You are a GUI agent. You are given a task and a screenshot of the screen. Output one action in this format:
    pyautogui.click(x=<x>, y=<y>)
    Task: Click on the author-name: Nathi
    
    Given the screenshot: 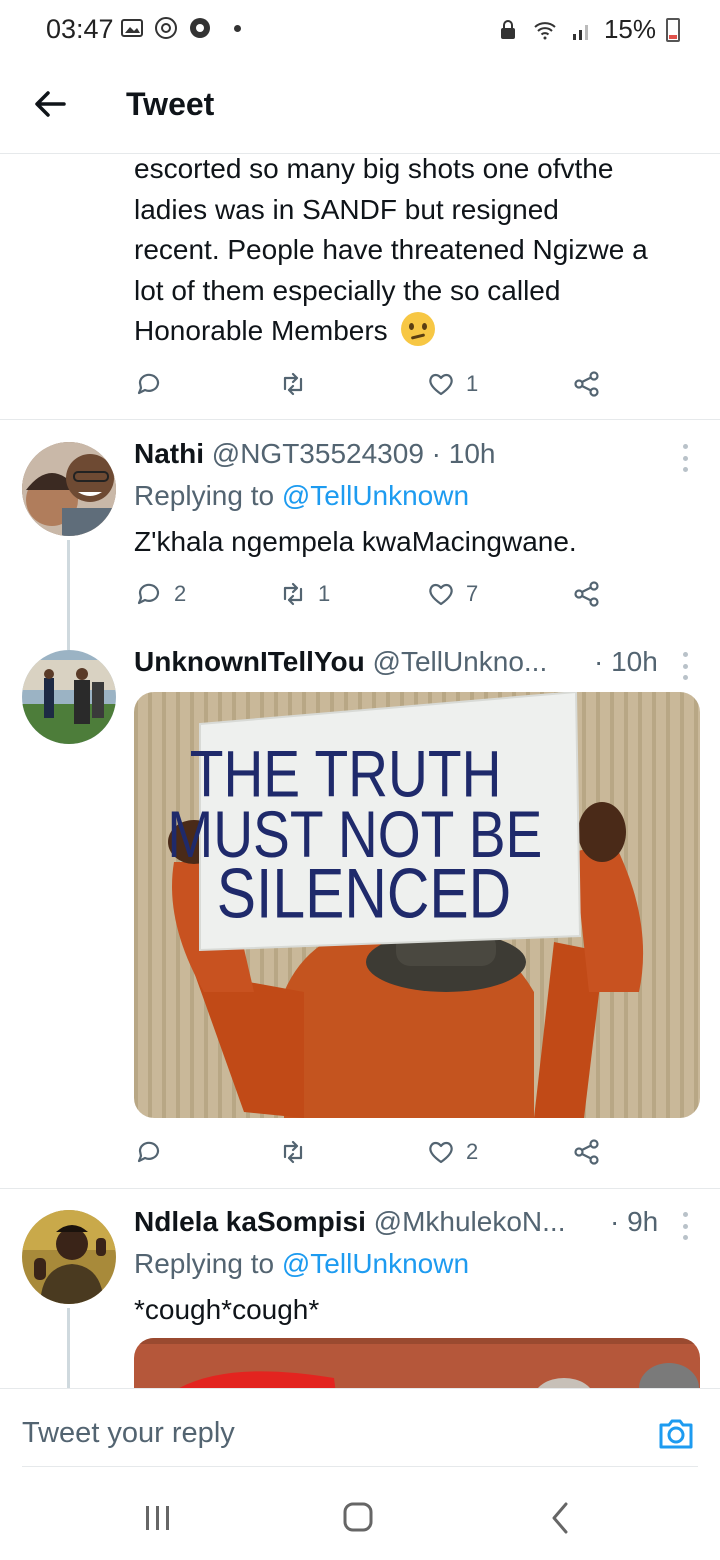 What is the action you would take?
    pyautogui.click(x=169, y=453)
    